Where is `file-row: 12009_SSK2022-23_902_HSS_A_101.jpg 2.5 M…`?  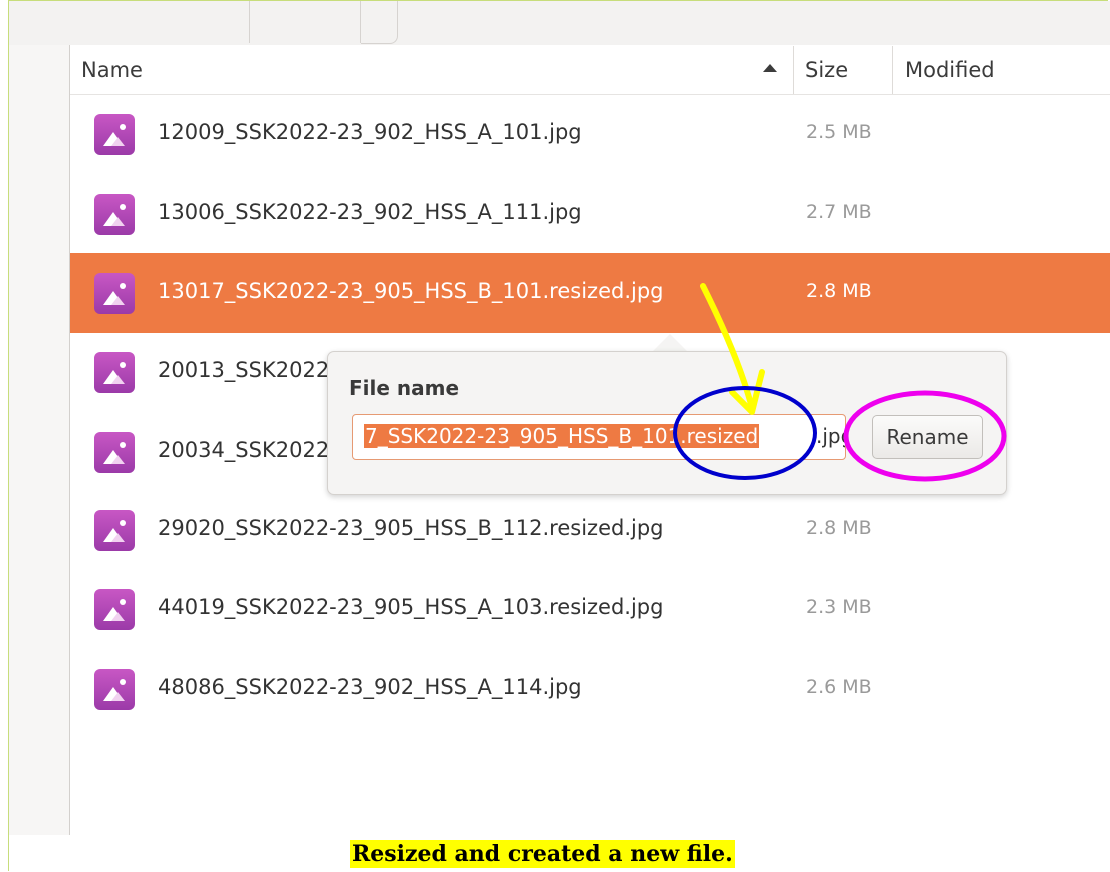 file-row: 12009_SSK2022-23_902_HSS_A_101.jpg 2.5 M… is located at coordinates (590, 134).